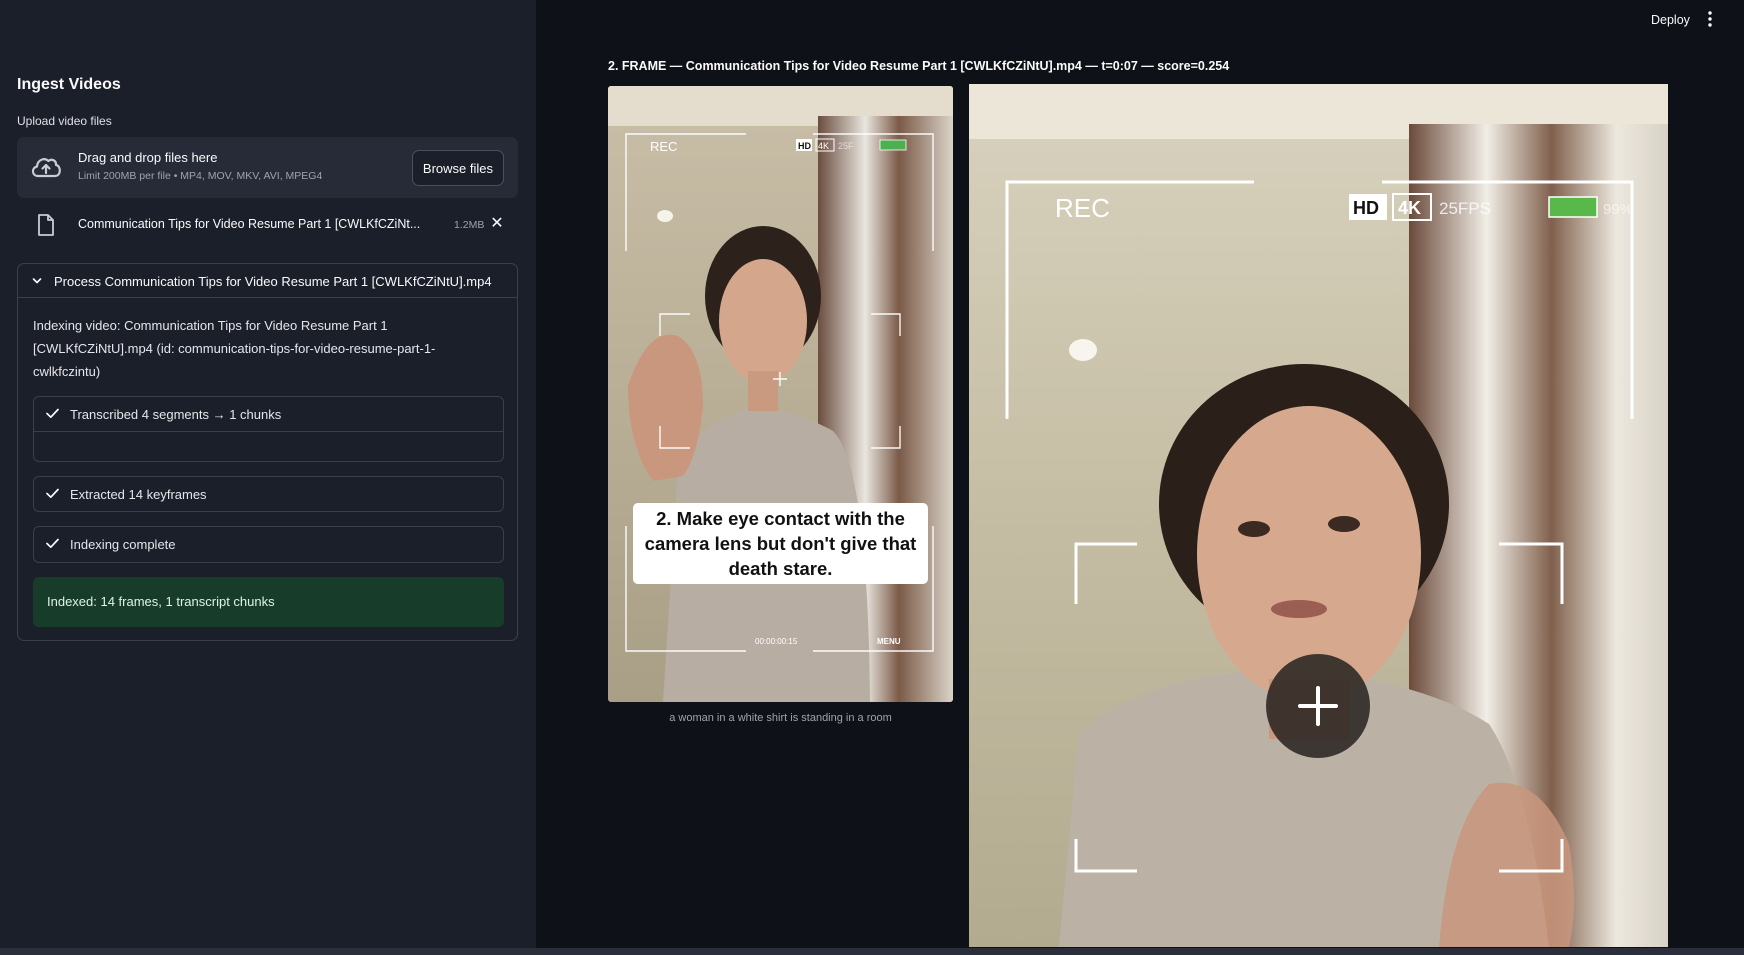 The width and height of the screenshot is (1744, 955). Describe the element at coordinates (46, 225) in the screenshot. I see `file-icon` at that location.